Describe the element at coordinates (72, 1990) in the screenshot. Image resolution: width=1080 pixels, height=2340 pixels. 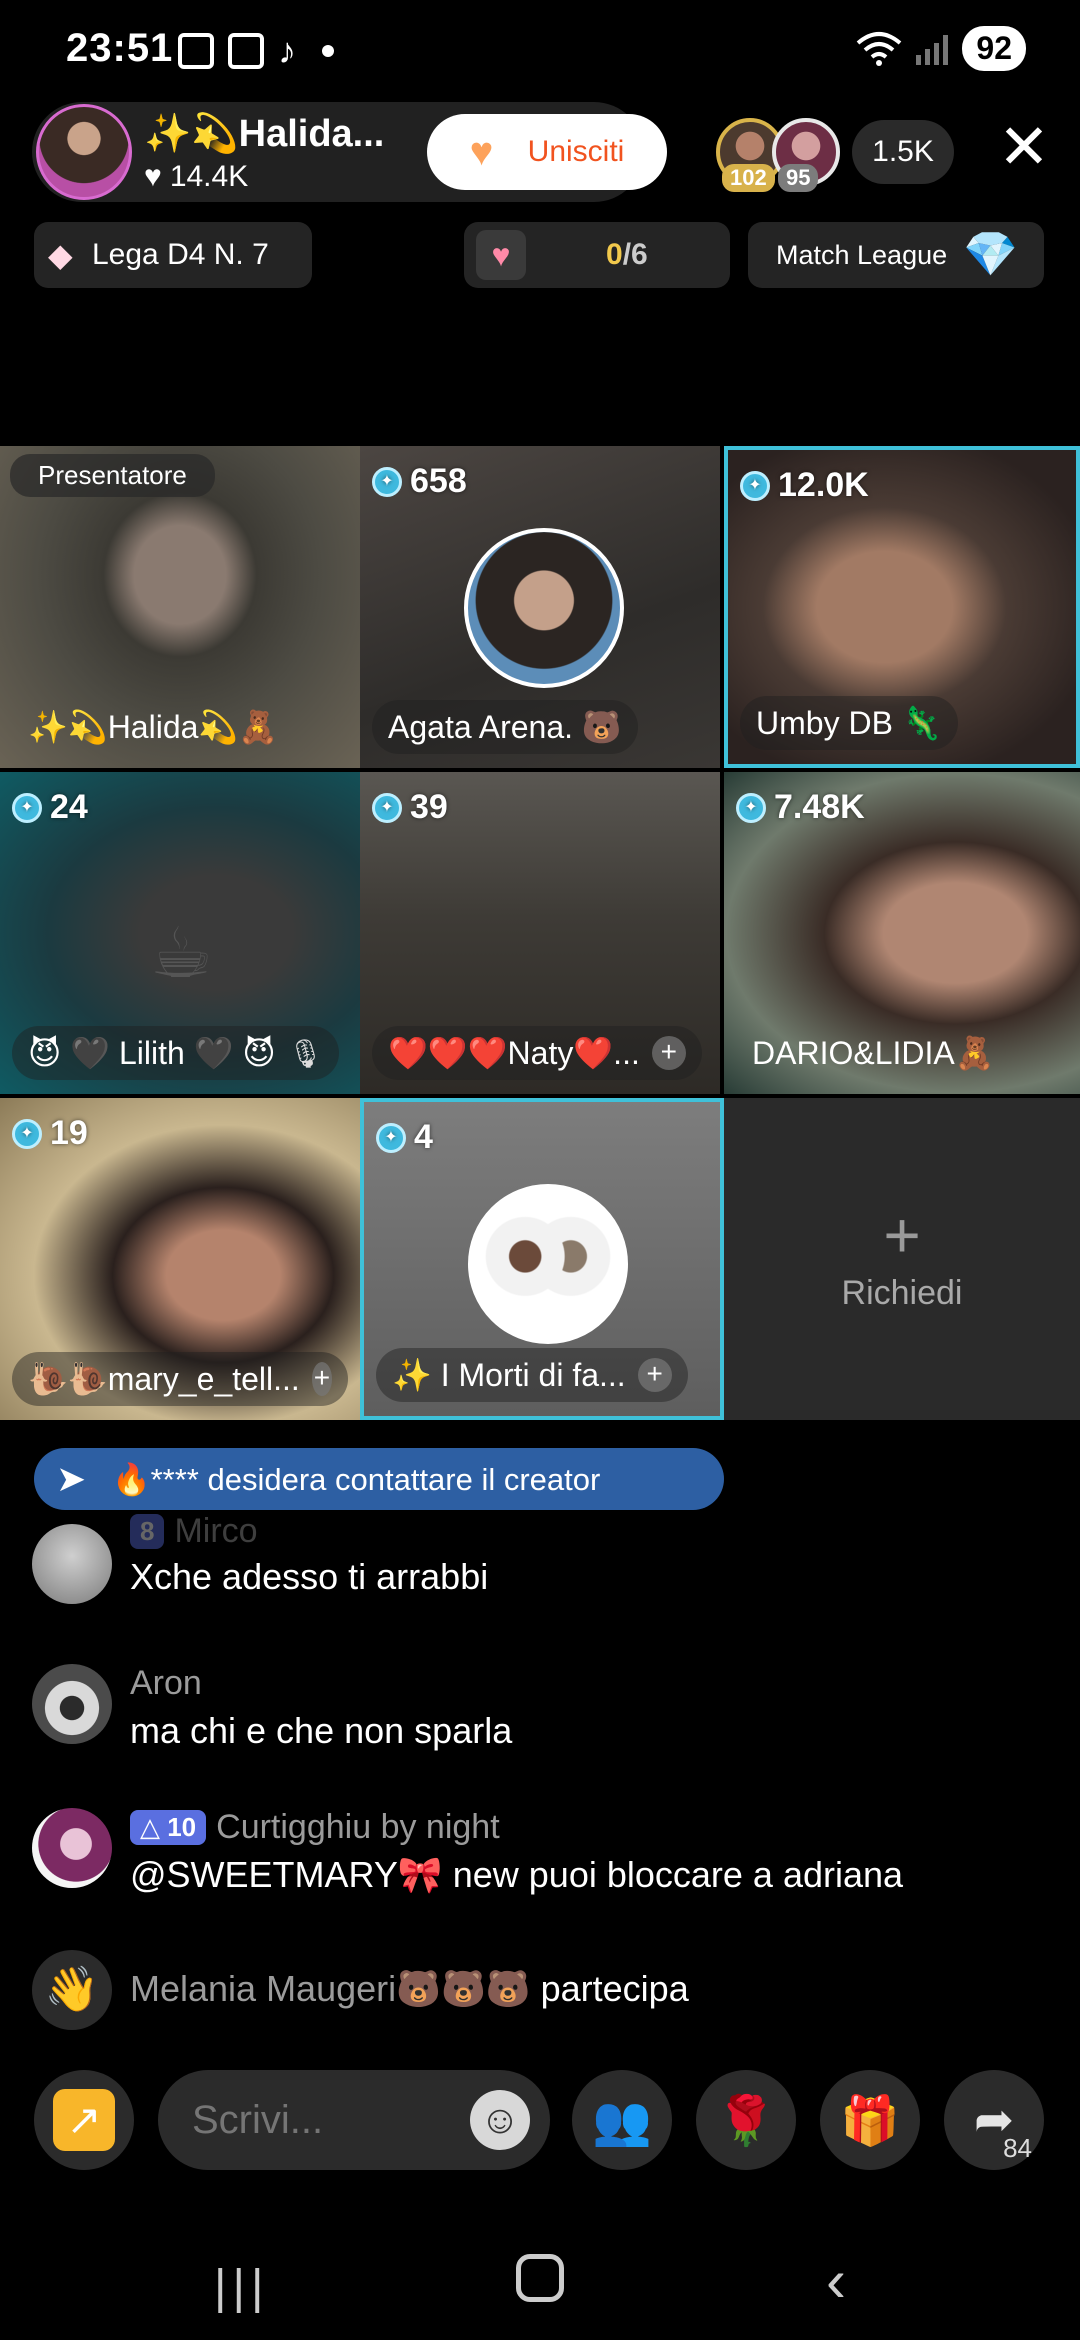
I see `wave-avatar-icon: 👋` at that location.